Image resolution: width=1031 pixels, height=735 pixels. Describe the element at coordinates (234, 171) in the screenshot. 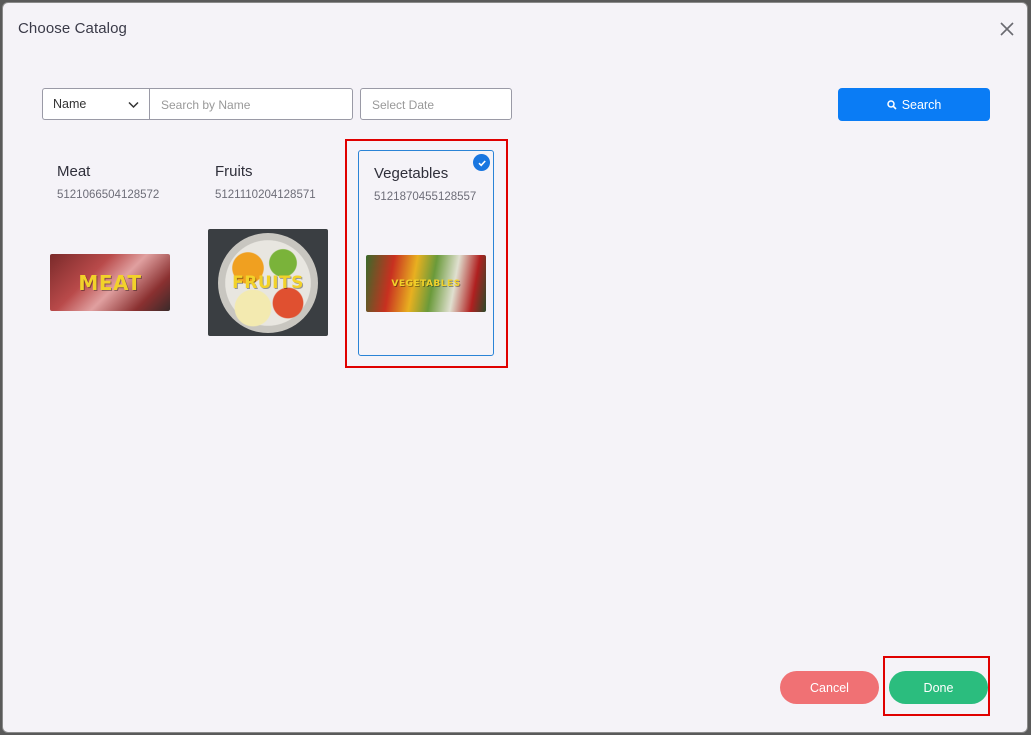

I see `catalog-name: Fruits` at that location.